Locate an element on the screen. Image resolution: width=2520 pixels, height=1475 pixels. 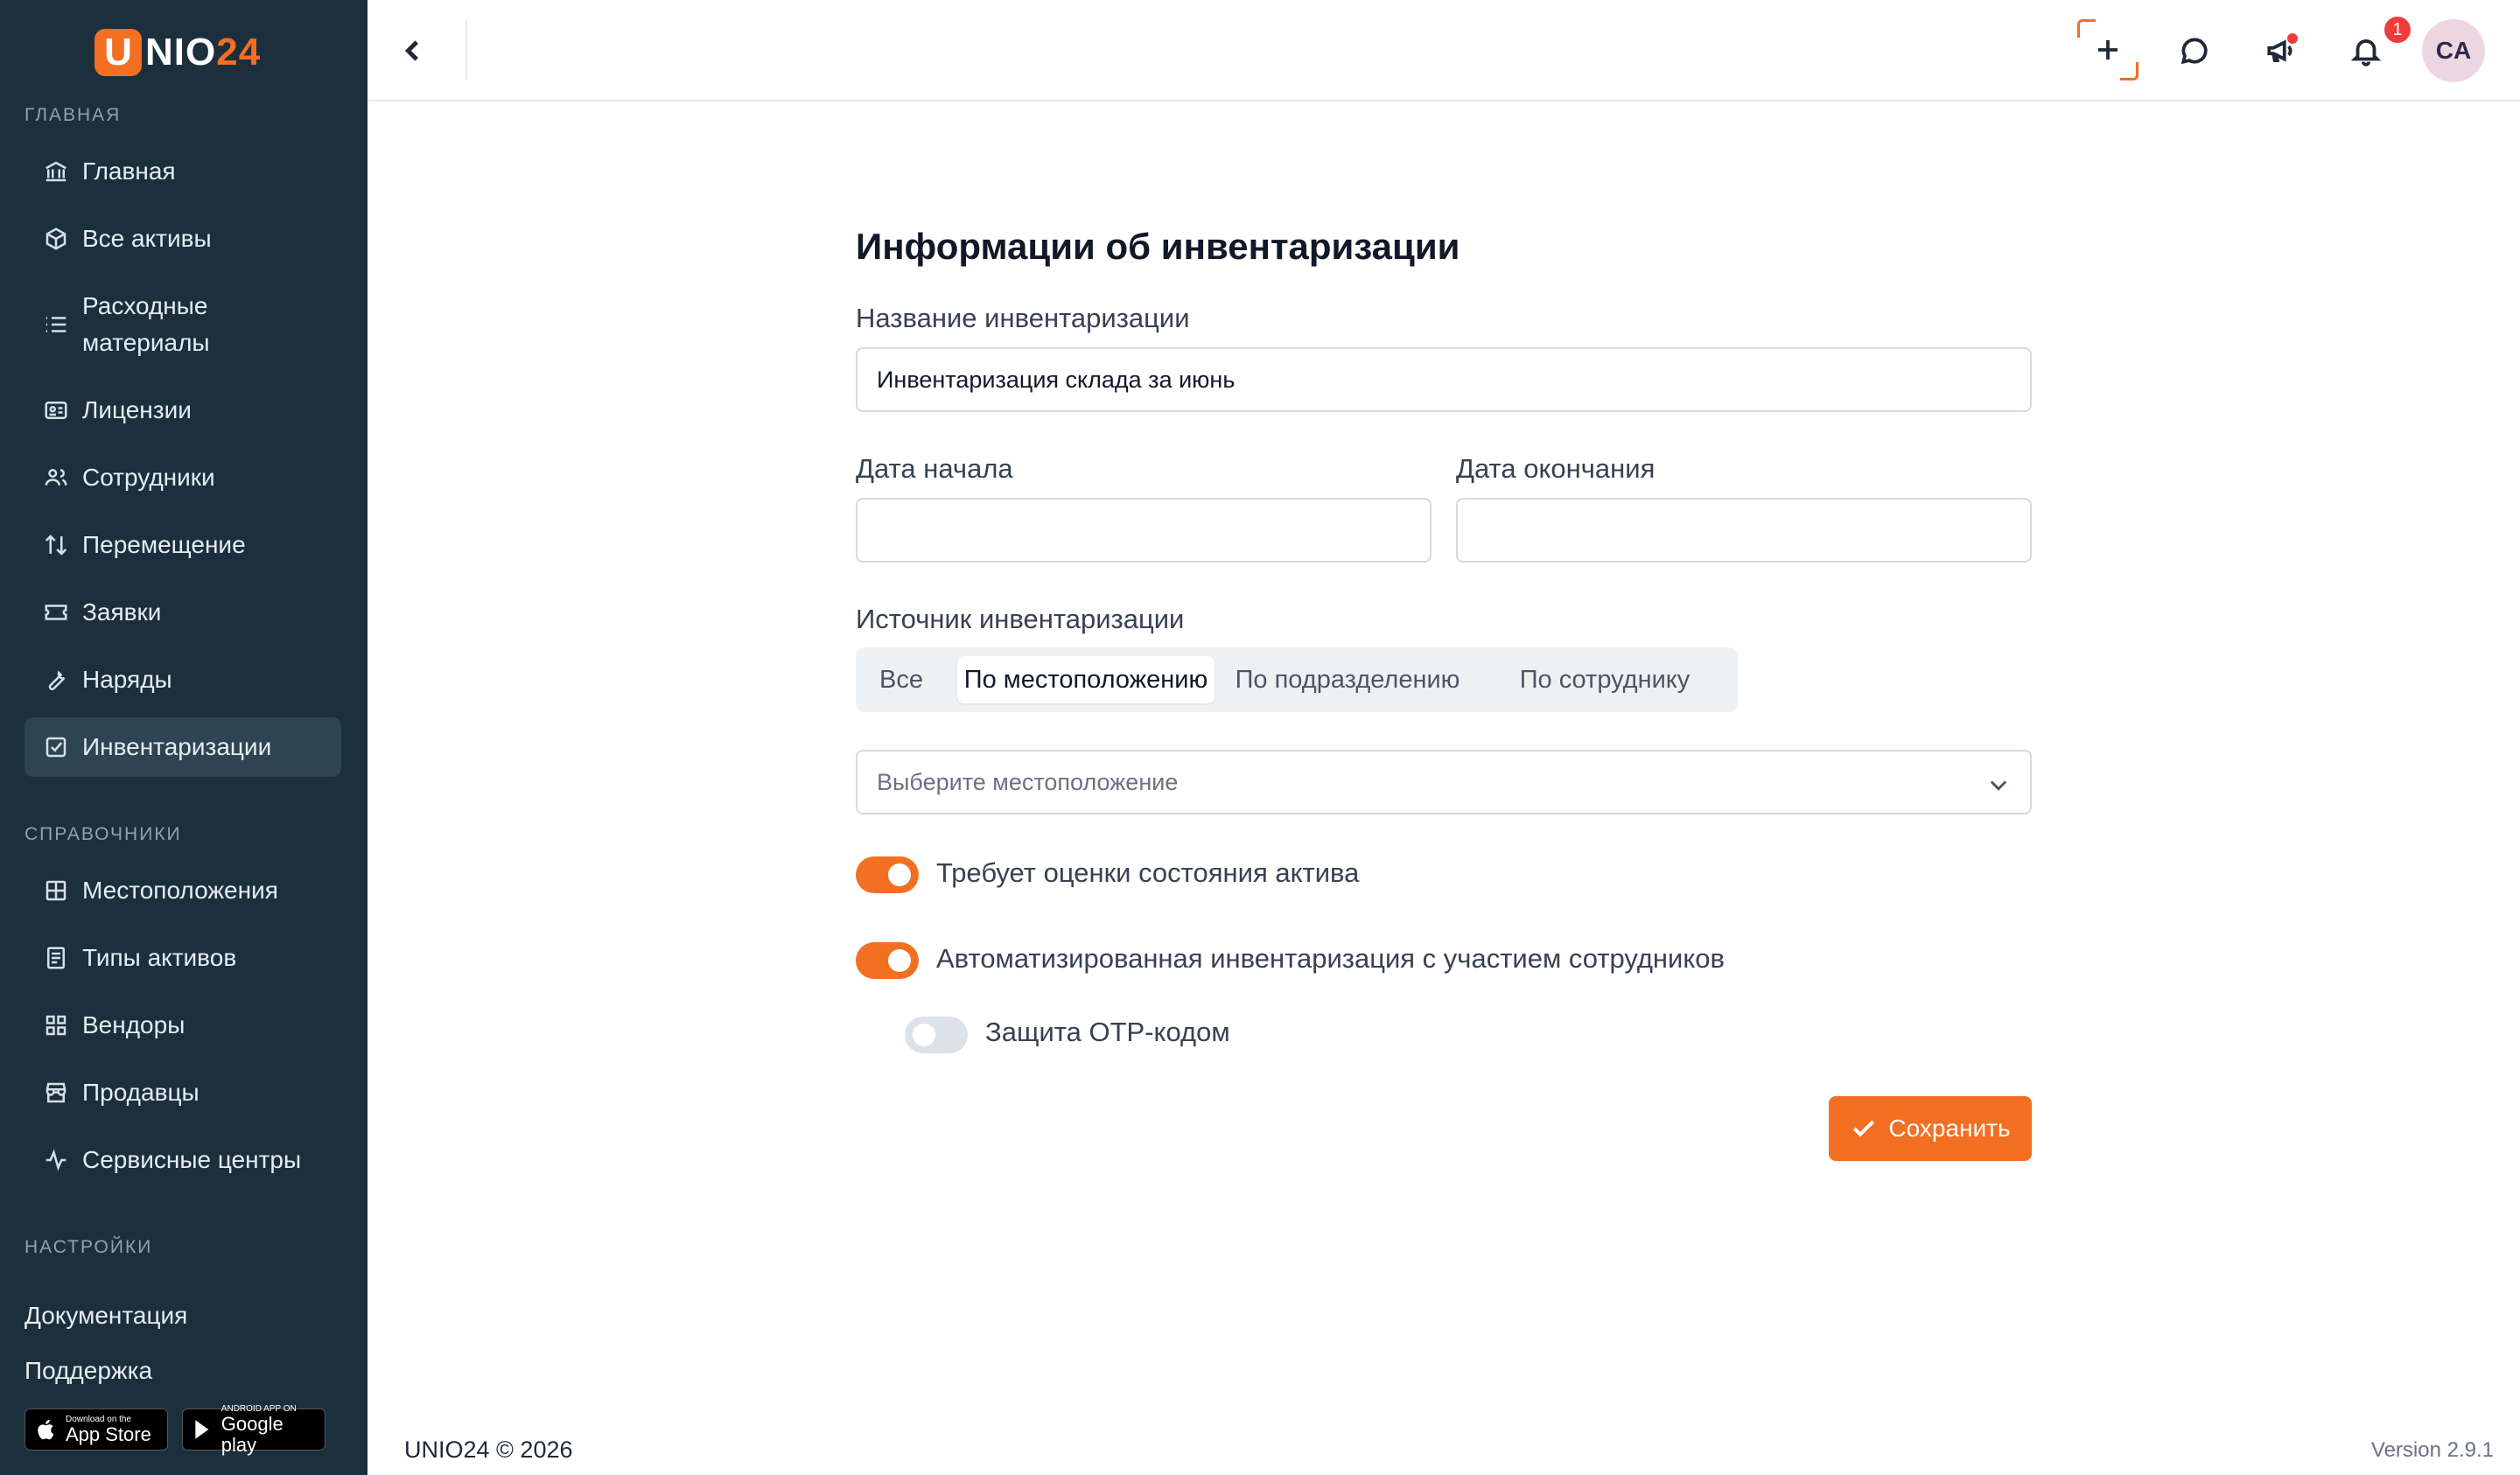
chevron-down-icon is located at coordinates (1998, 784).